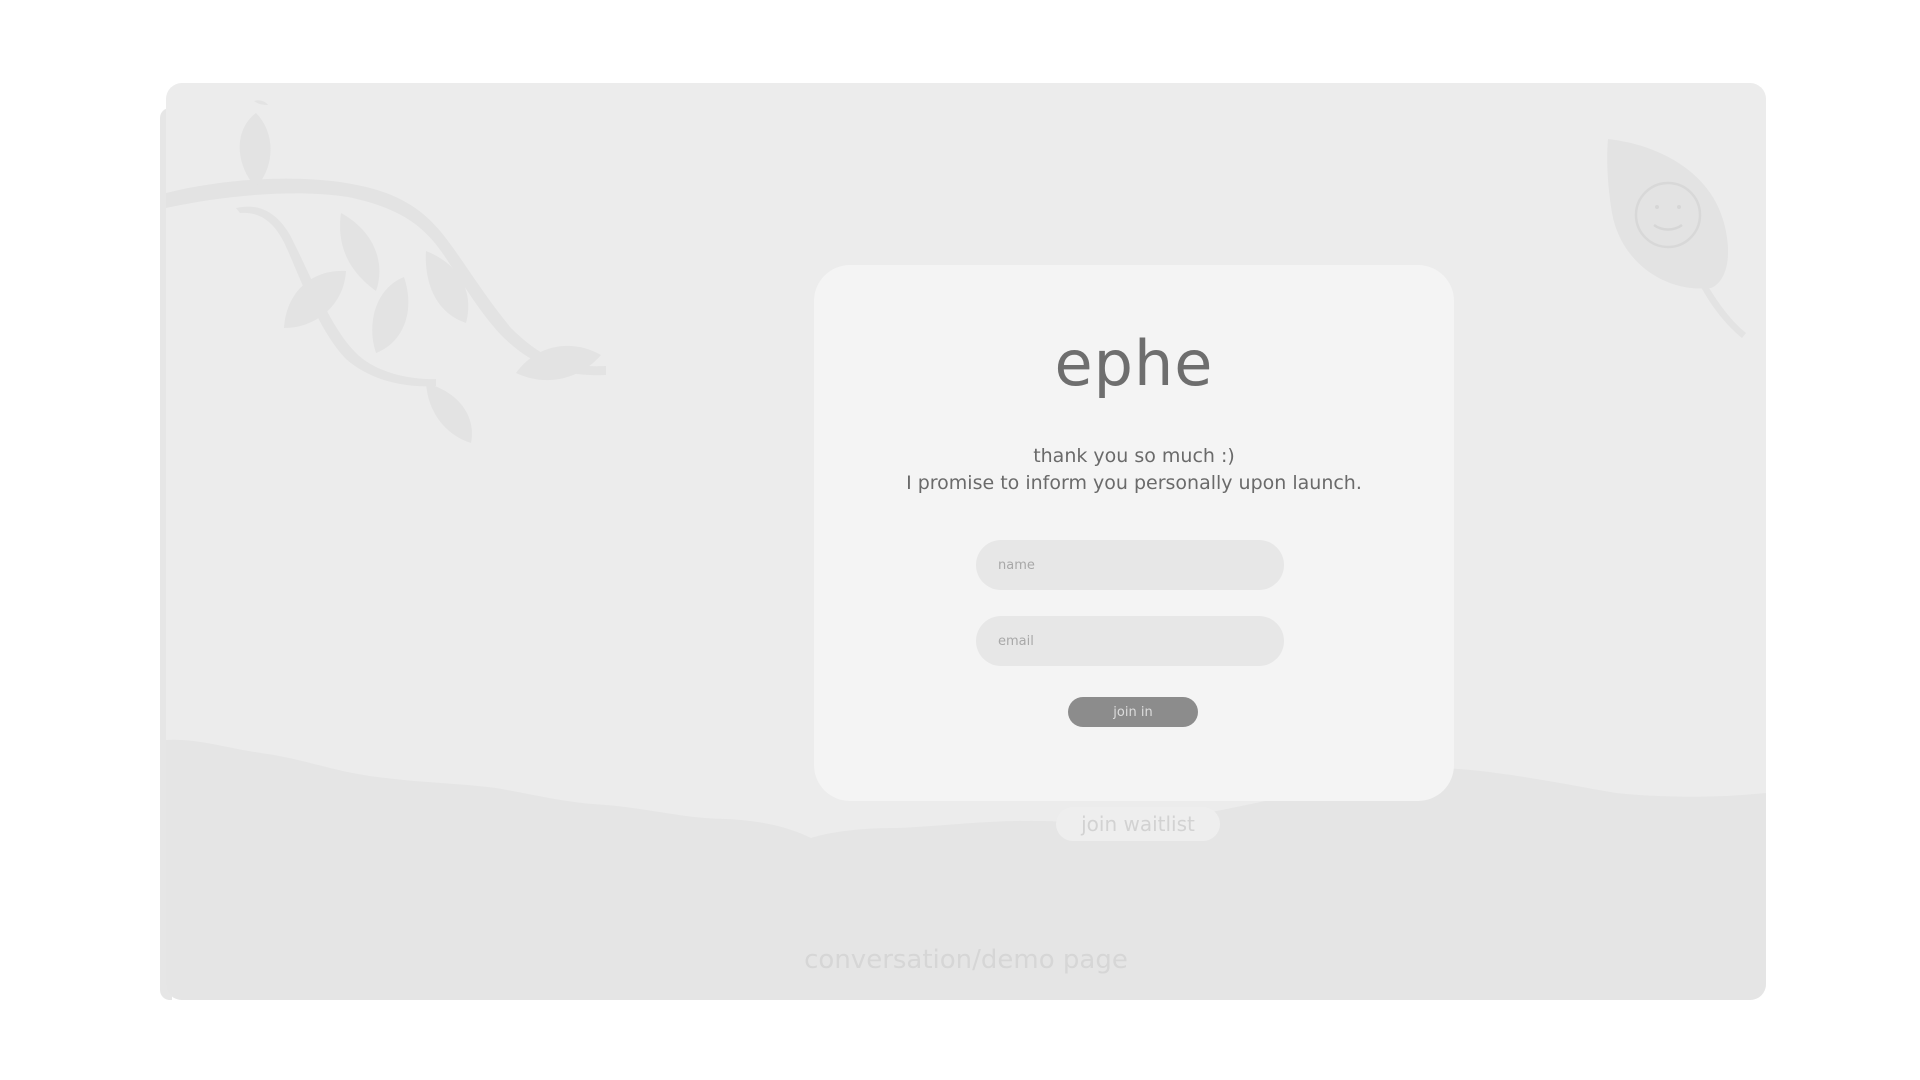  What do you see at coordinates (1130, 641) in the screenshot?
I see `email-input` at bounding box center [1130, 641].